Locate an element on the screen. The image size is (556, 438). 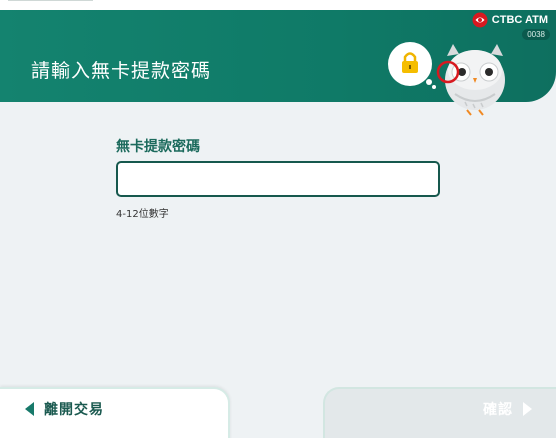
field-label: 無卡提款密碼 is located at coordinates (158, 147).